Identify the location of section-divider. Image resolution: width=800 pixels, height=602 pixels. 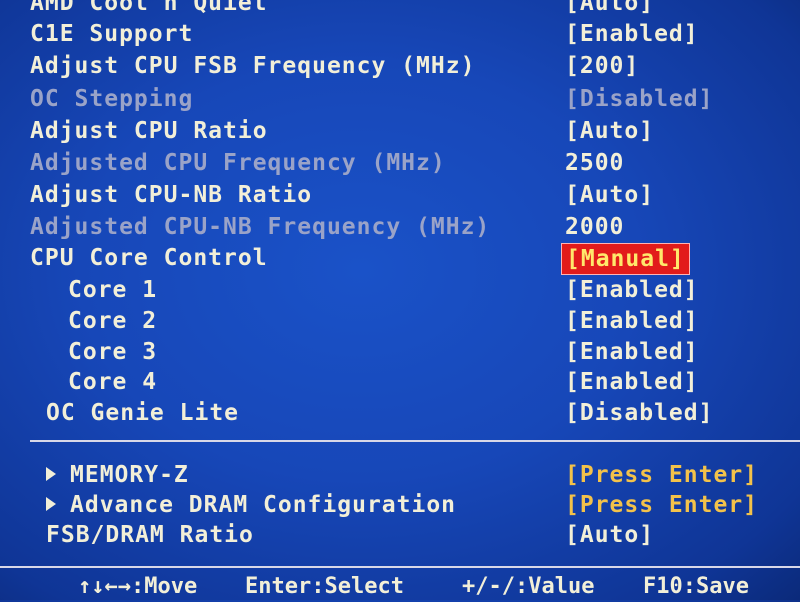
(415, 441).